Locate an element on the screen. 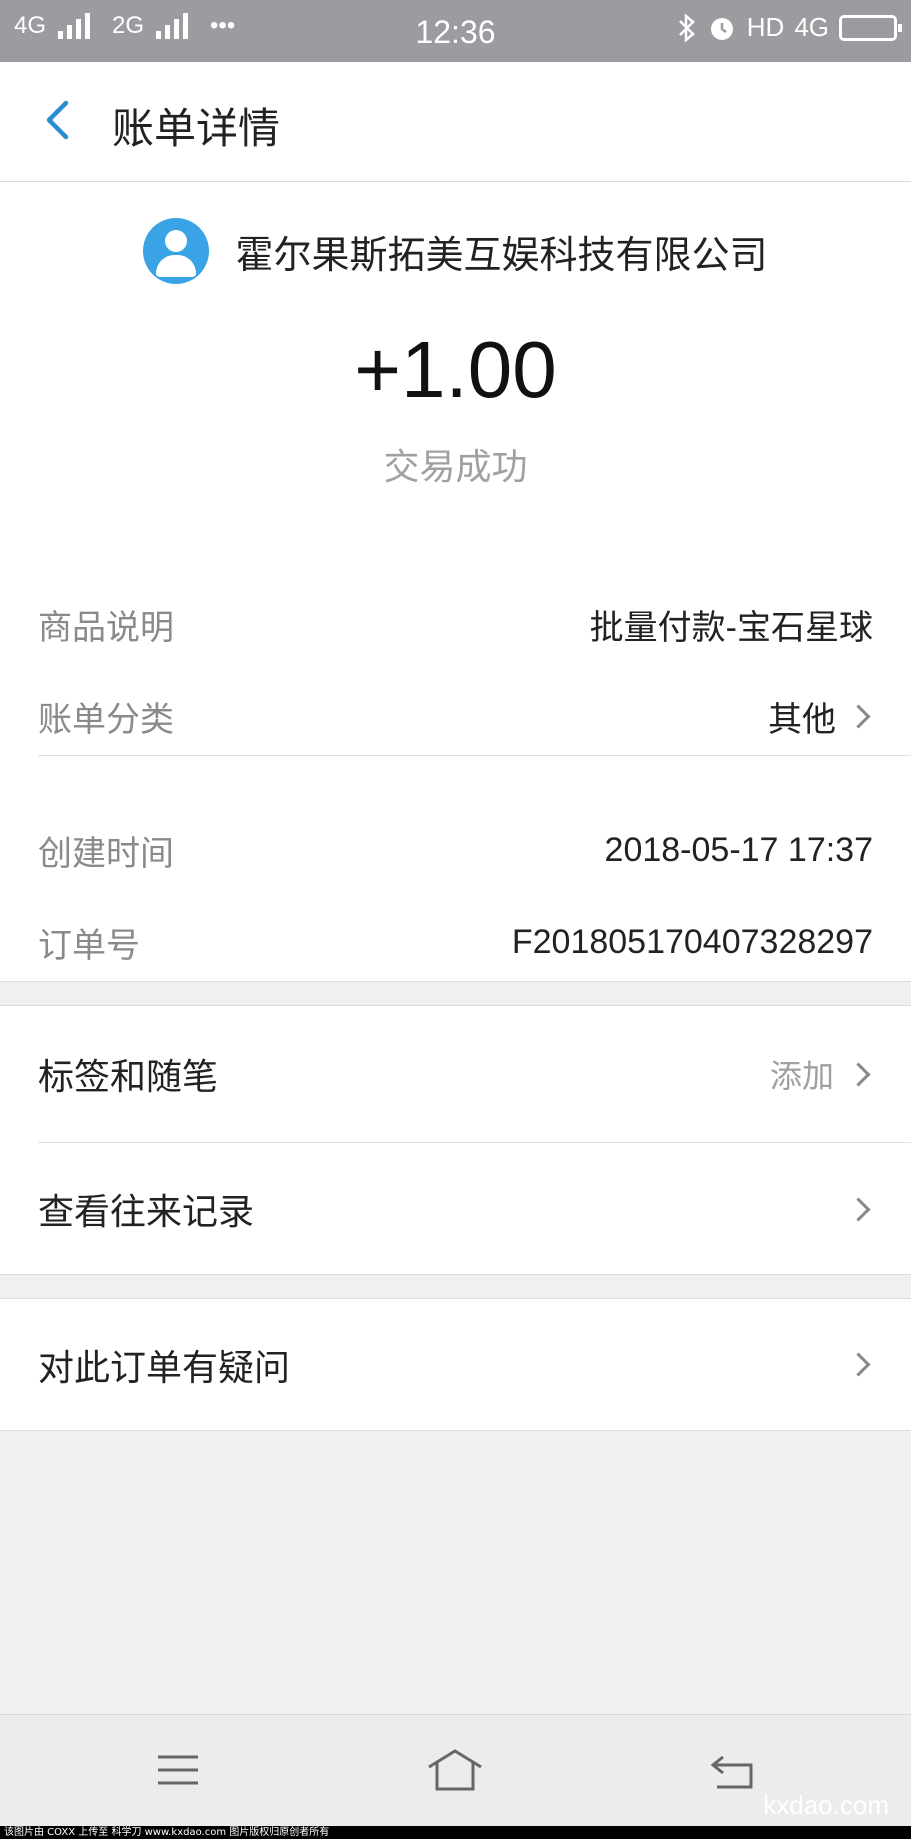 The image size is (911, 1839). detail-label: 商品说明 is located at coordinates (106, 627).